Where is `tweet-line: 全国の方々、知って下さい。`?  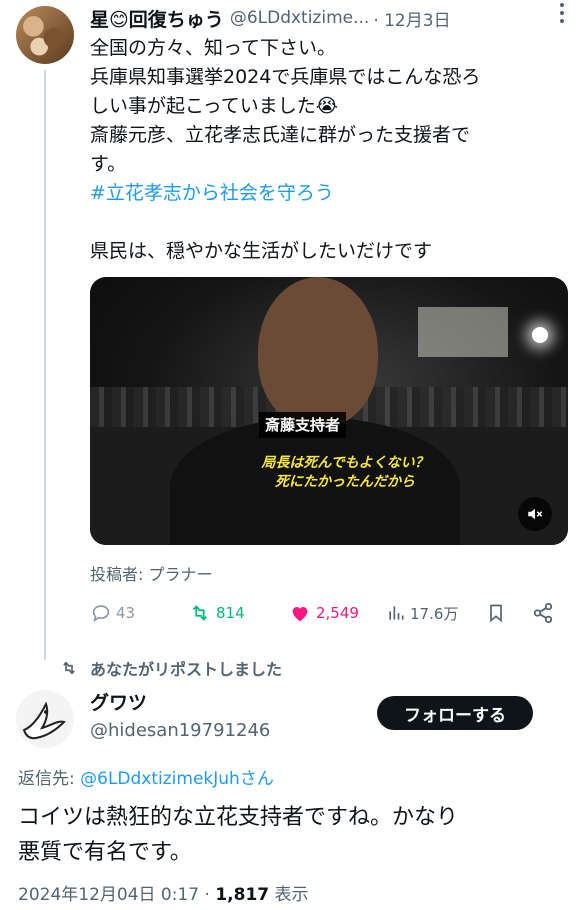
tweet-line: 全国の方々、知って下さい。 is located at coordinates (213, 48).